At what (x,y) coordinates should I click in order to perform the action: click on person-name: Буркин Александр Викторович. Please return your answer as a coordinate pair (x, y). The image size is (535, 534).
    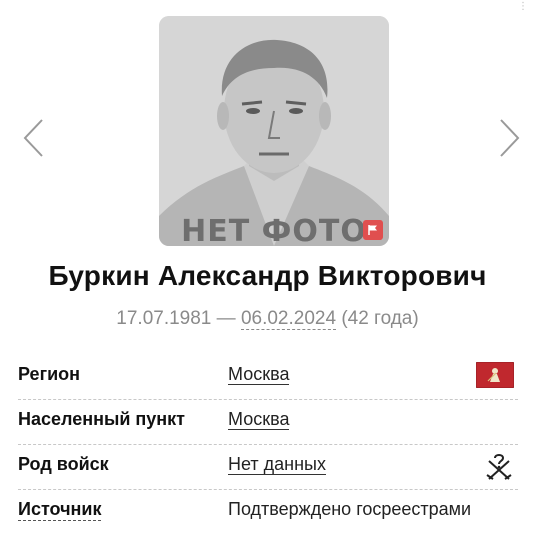
    Looking at the image, I should click on (267, 275).